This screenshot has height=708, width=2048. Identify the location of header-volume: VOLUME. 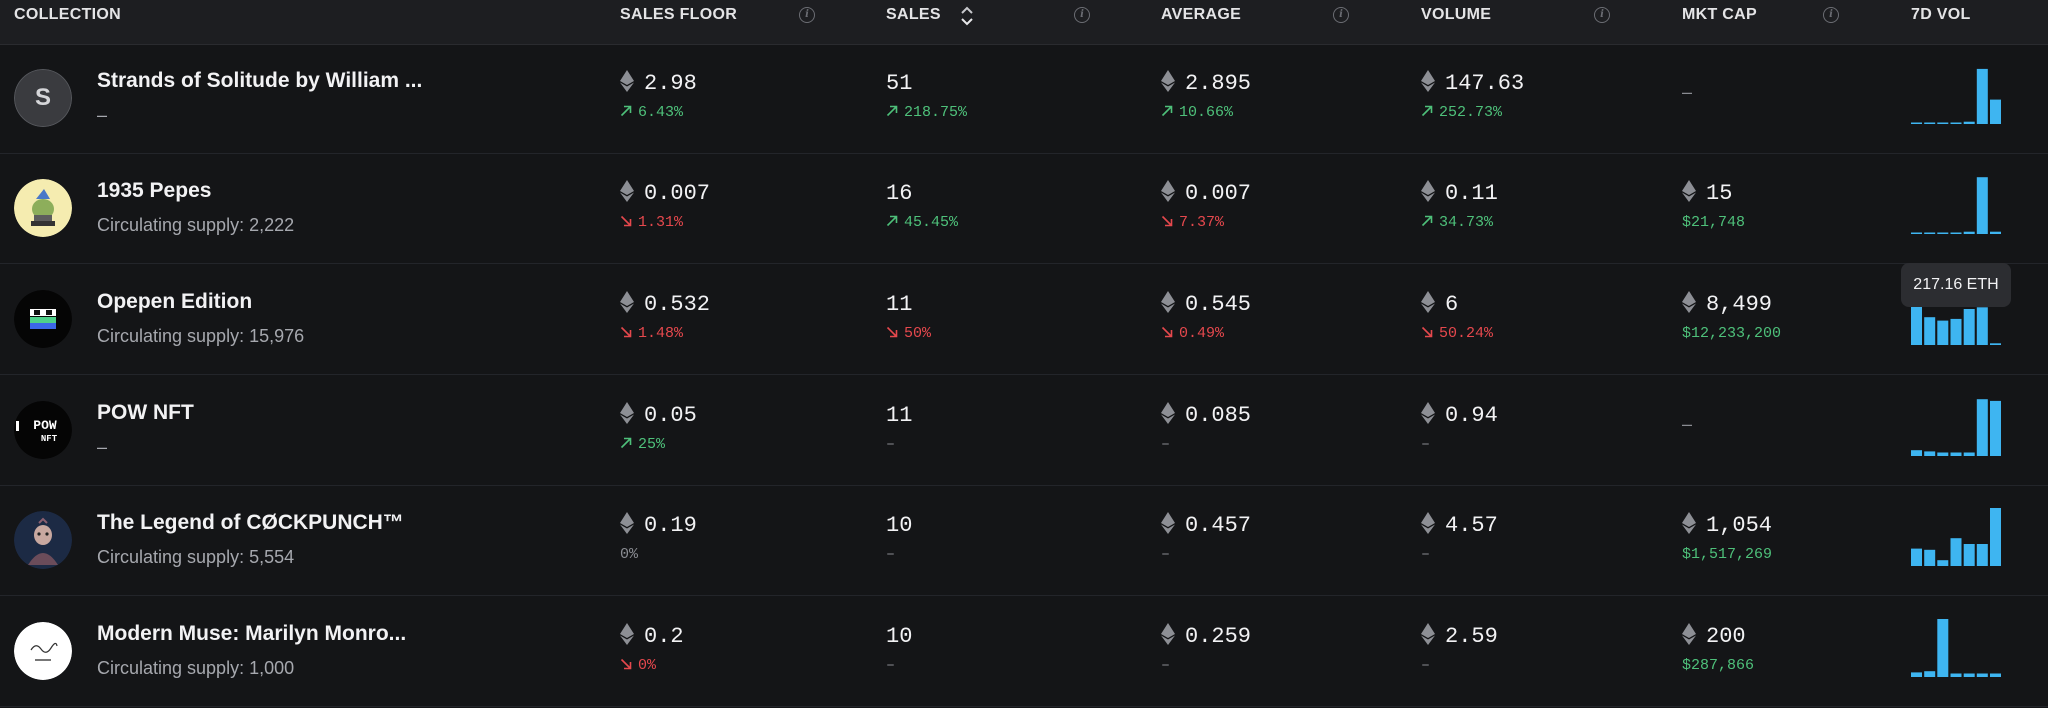
(1456, 15).